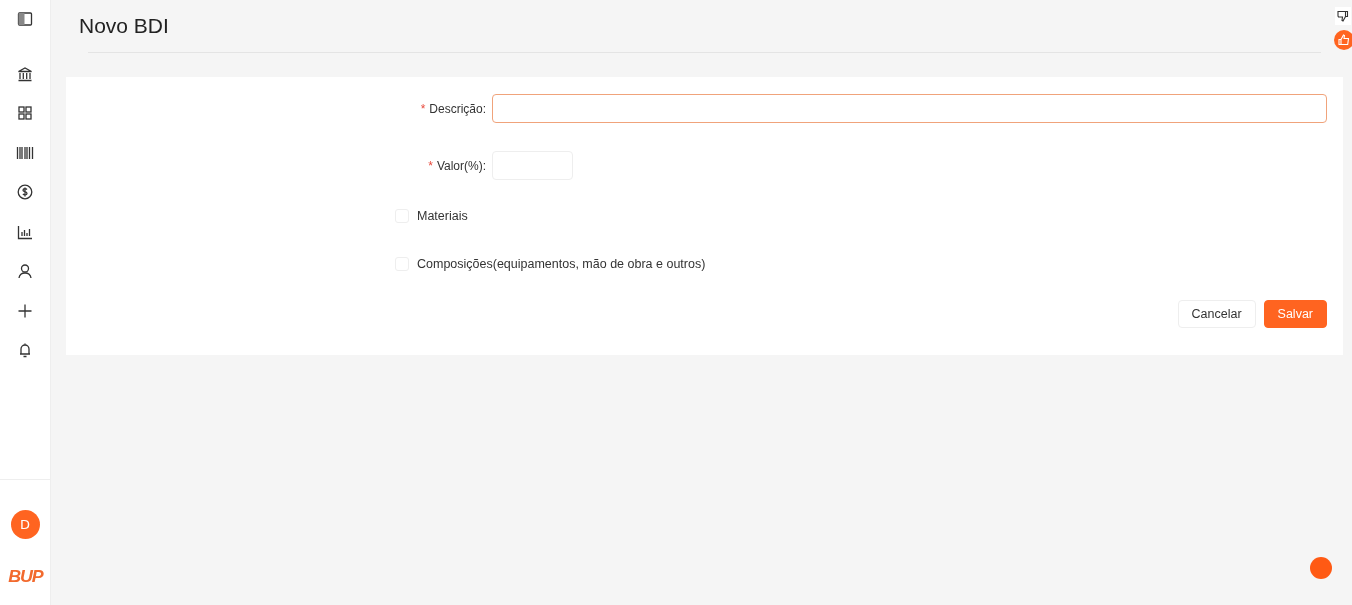 This screenshot has height=605, width=1352. I want to click on page-title: Novo BDI, so click(124, 26).